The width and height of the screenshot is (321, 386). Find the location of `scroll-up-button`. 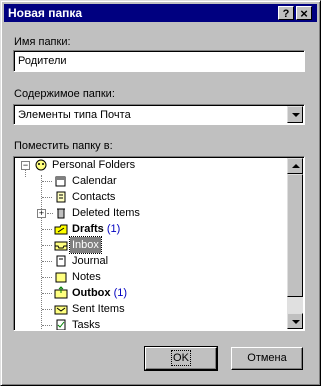

scroll-up-button is located at coordinates (295, 166).